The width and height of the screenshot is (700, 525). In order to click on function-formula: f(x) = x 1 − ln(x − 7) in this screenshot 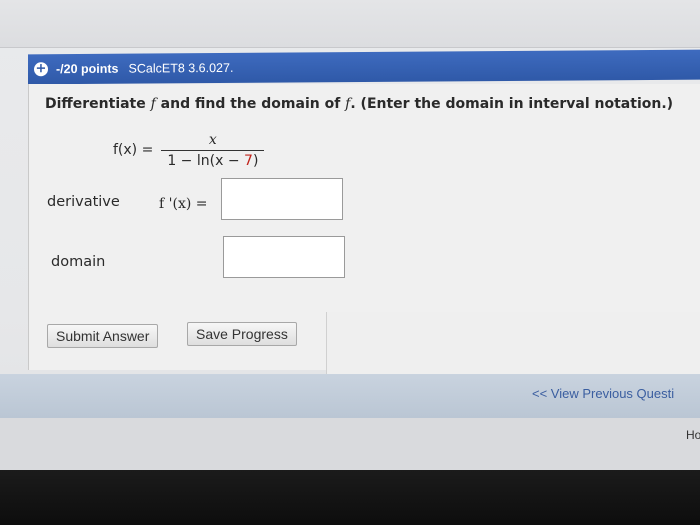, I will do `click(189, 150)`.